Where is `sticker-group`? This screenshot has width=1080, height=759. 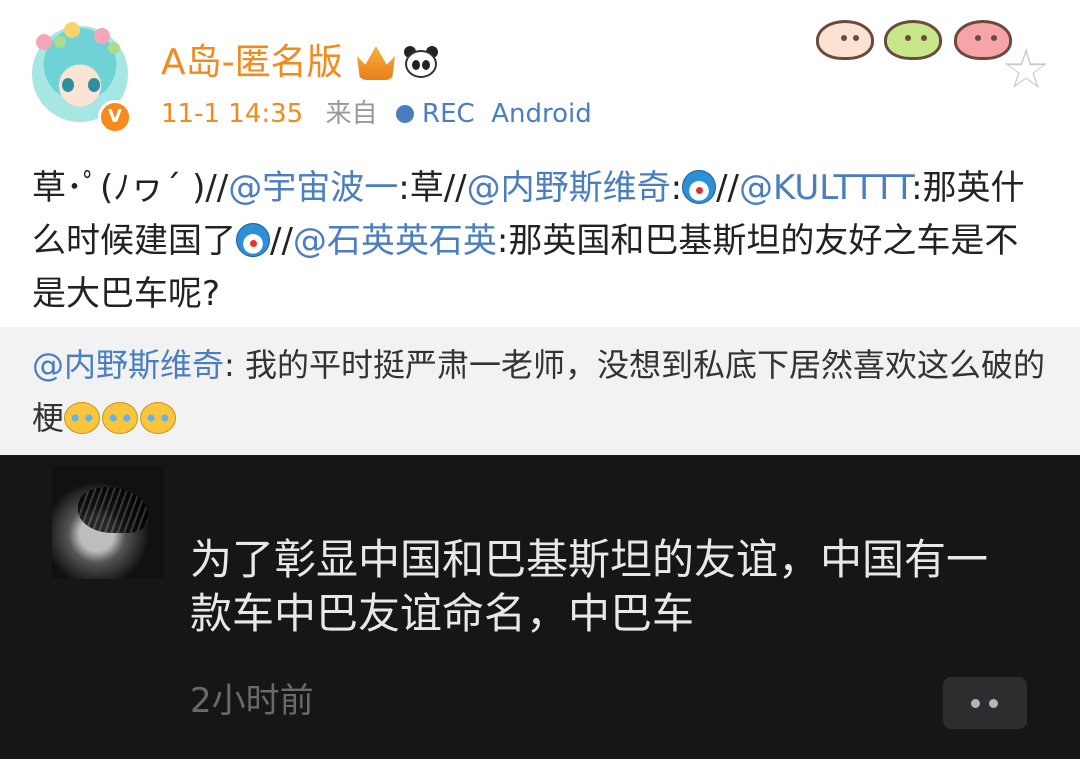
sticker-group is located at coordinates (918, 42).